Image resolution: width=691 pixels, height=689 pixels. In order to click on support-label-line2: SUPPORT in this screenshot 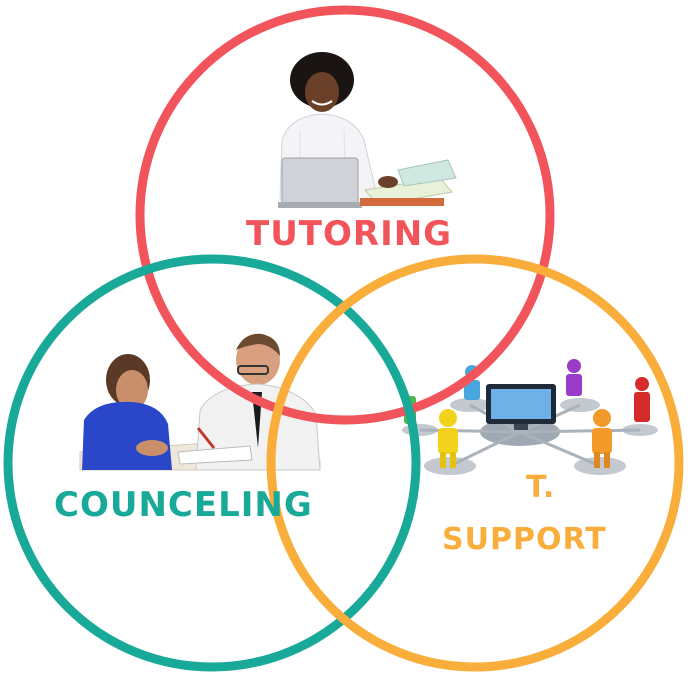, I will do `click(524, 539)`.